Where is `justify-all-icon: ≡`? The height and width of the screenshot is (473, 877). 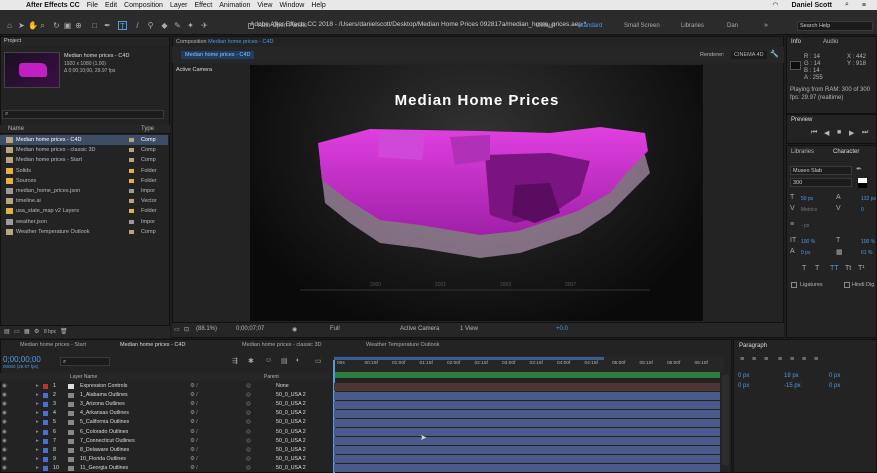
justify-all-icon: ≡ is located at coordinates (816, 359).